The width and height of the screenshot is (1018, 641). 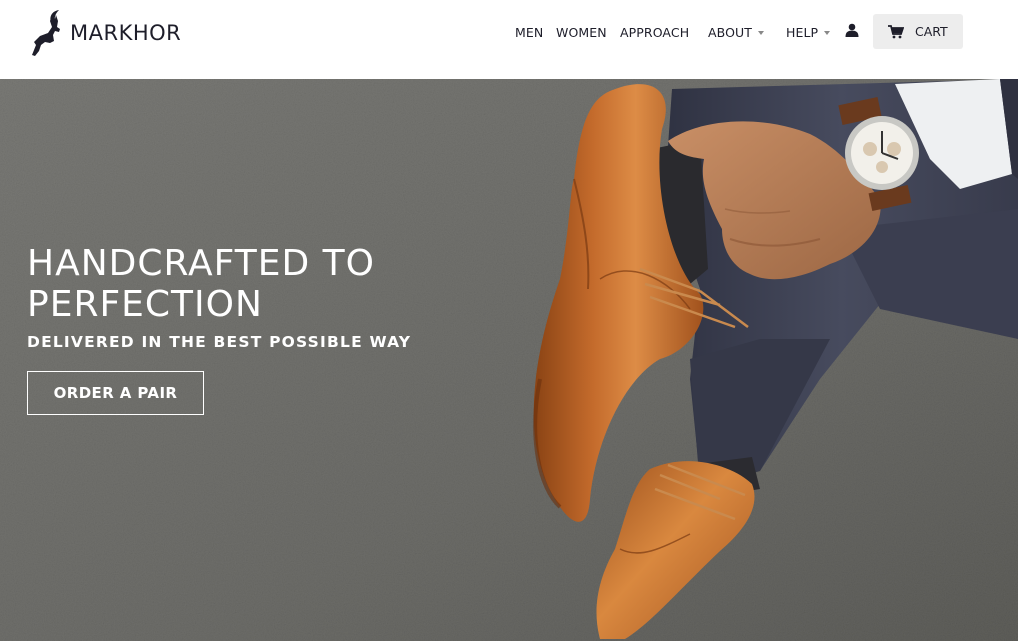 What do you see at coordinates (219, 342) in the screenshot?
I see `hero-subtitle: DELIVERED IN THE BEST POSSIBLE WAY` at bounding box center [219, 342].